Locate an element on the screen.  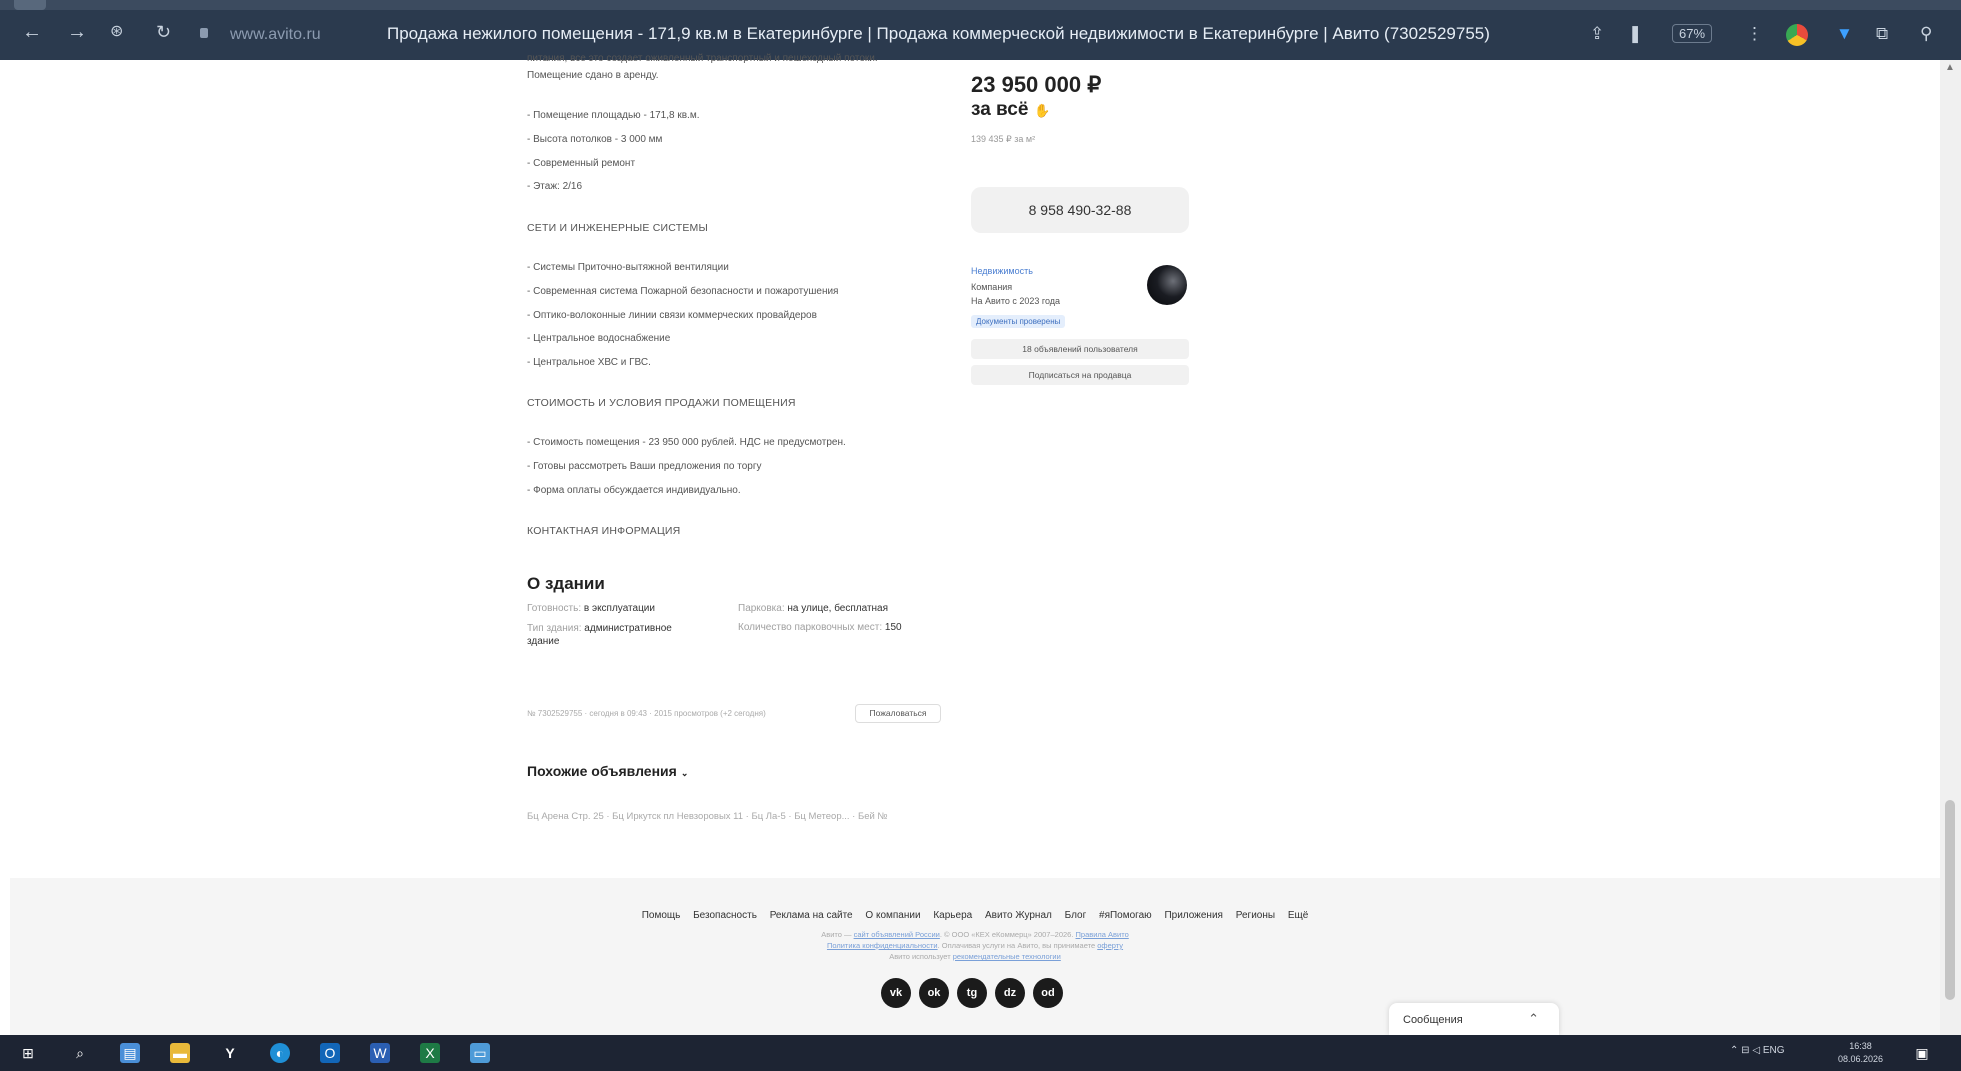
similar-ads-title: Похожие объявления ⌄ is located at coordinates (607, 771).